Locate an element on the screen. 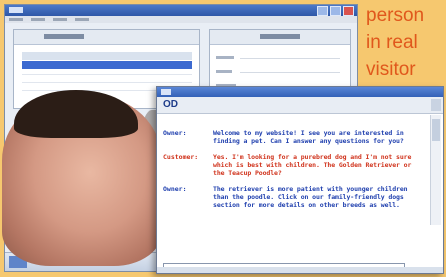 The image size is (446, 277). window-titlebar is located at coordinates (181, 10).